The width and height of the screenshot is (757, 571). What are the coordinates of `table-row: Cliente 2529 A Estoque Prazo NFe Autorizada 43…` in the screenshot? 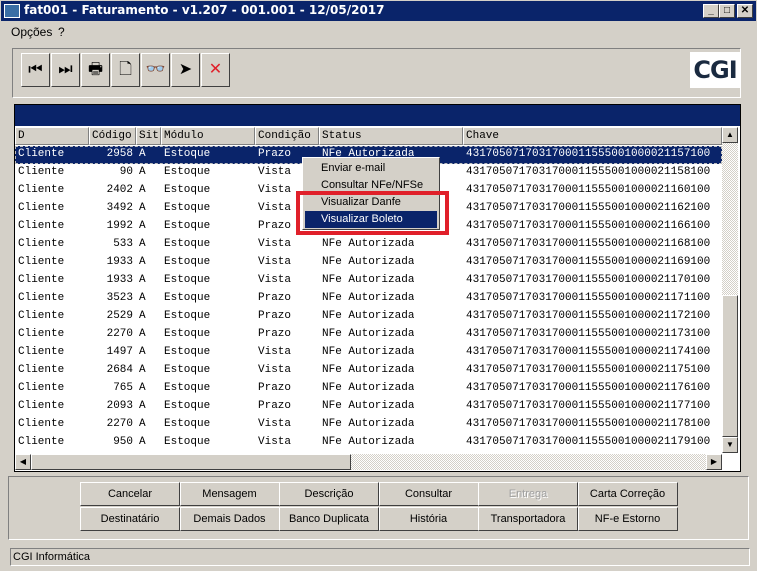 It's located at (368, 317).